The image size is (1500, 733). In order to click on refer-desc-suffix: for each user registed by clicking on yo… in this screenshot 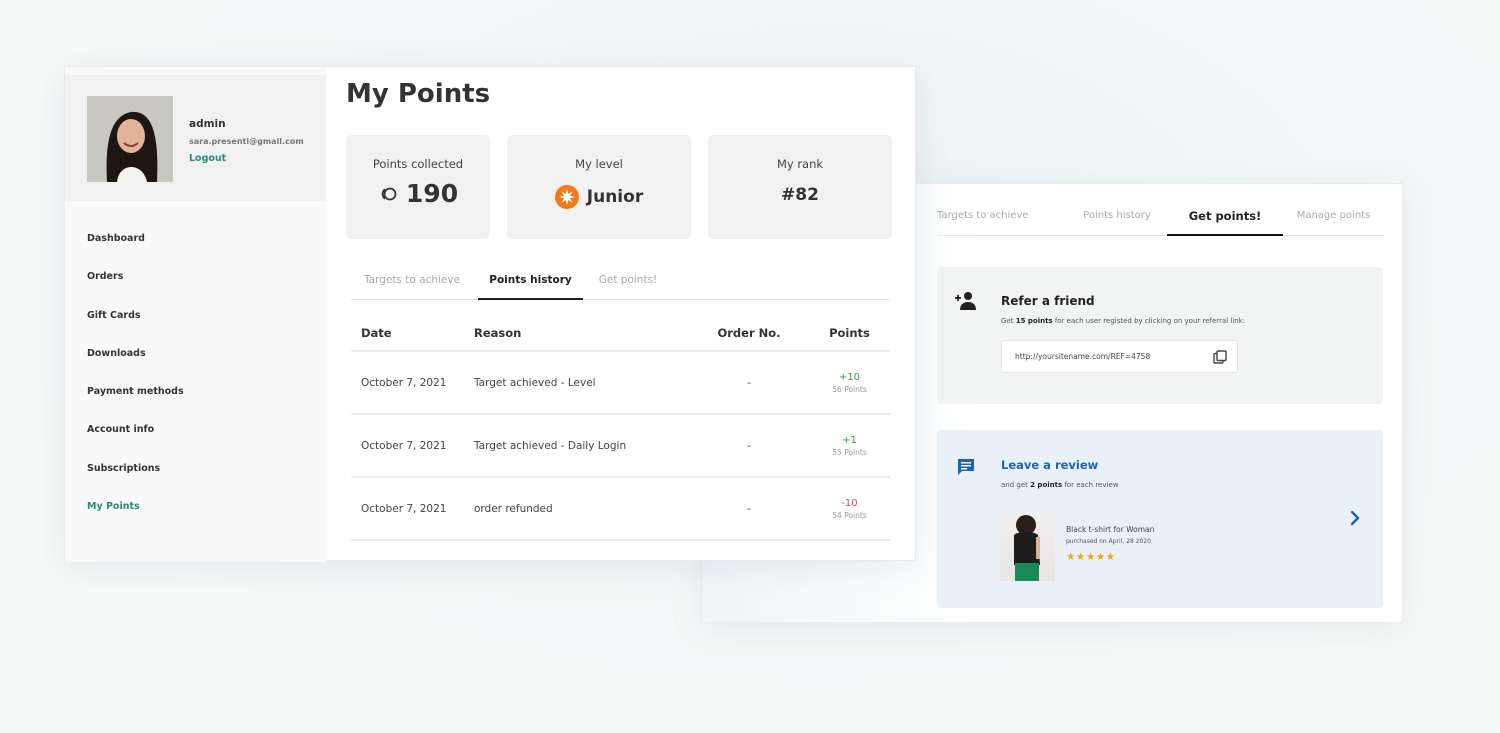, I will do `click(1149, 321)`.